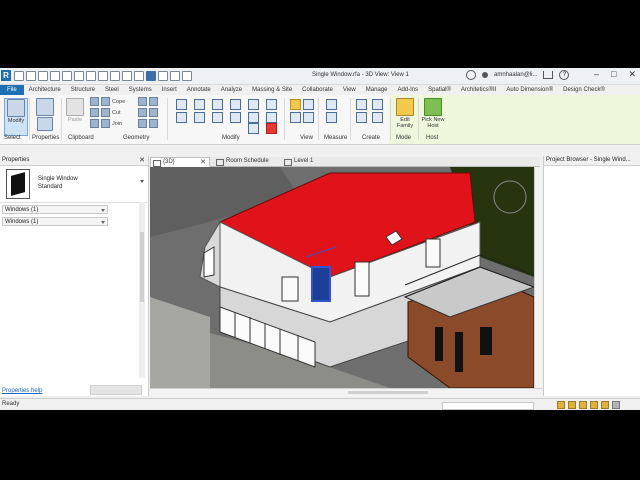  What do you see at coordinates (199, 117) in the screenshot?
I see `copy-icon` at bounding box center [199, 117].